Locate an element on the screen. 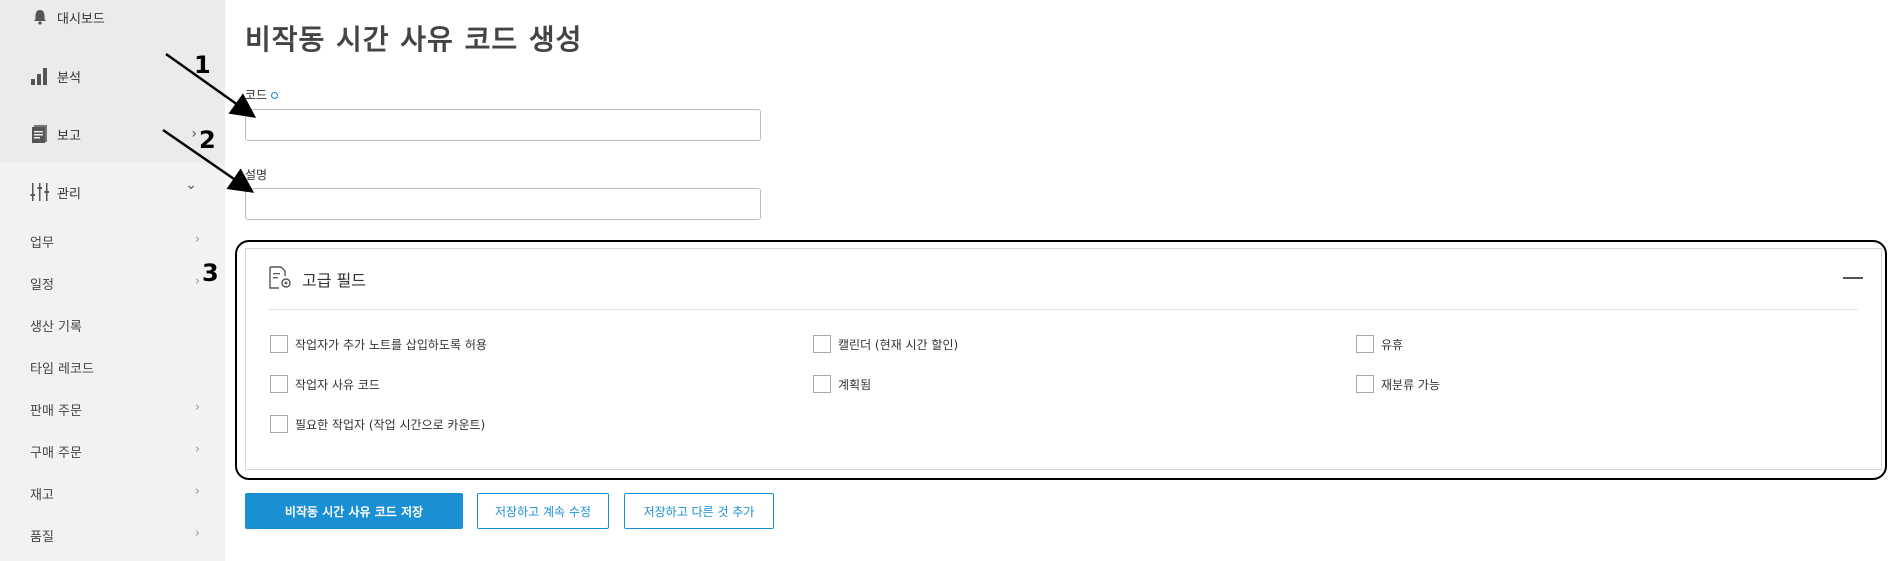 The width and height of the screenshot is (1895, 561). annotation-number: 1 is located at coordinates (202, 65).